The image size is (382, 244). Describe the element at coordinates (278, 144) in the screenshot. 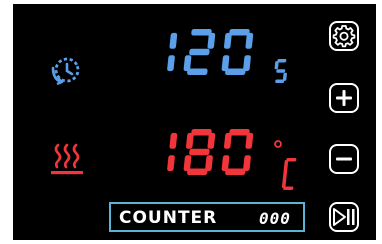

I see `degree-symbol` at that location.